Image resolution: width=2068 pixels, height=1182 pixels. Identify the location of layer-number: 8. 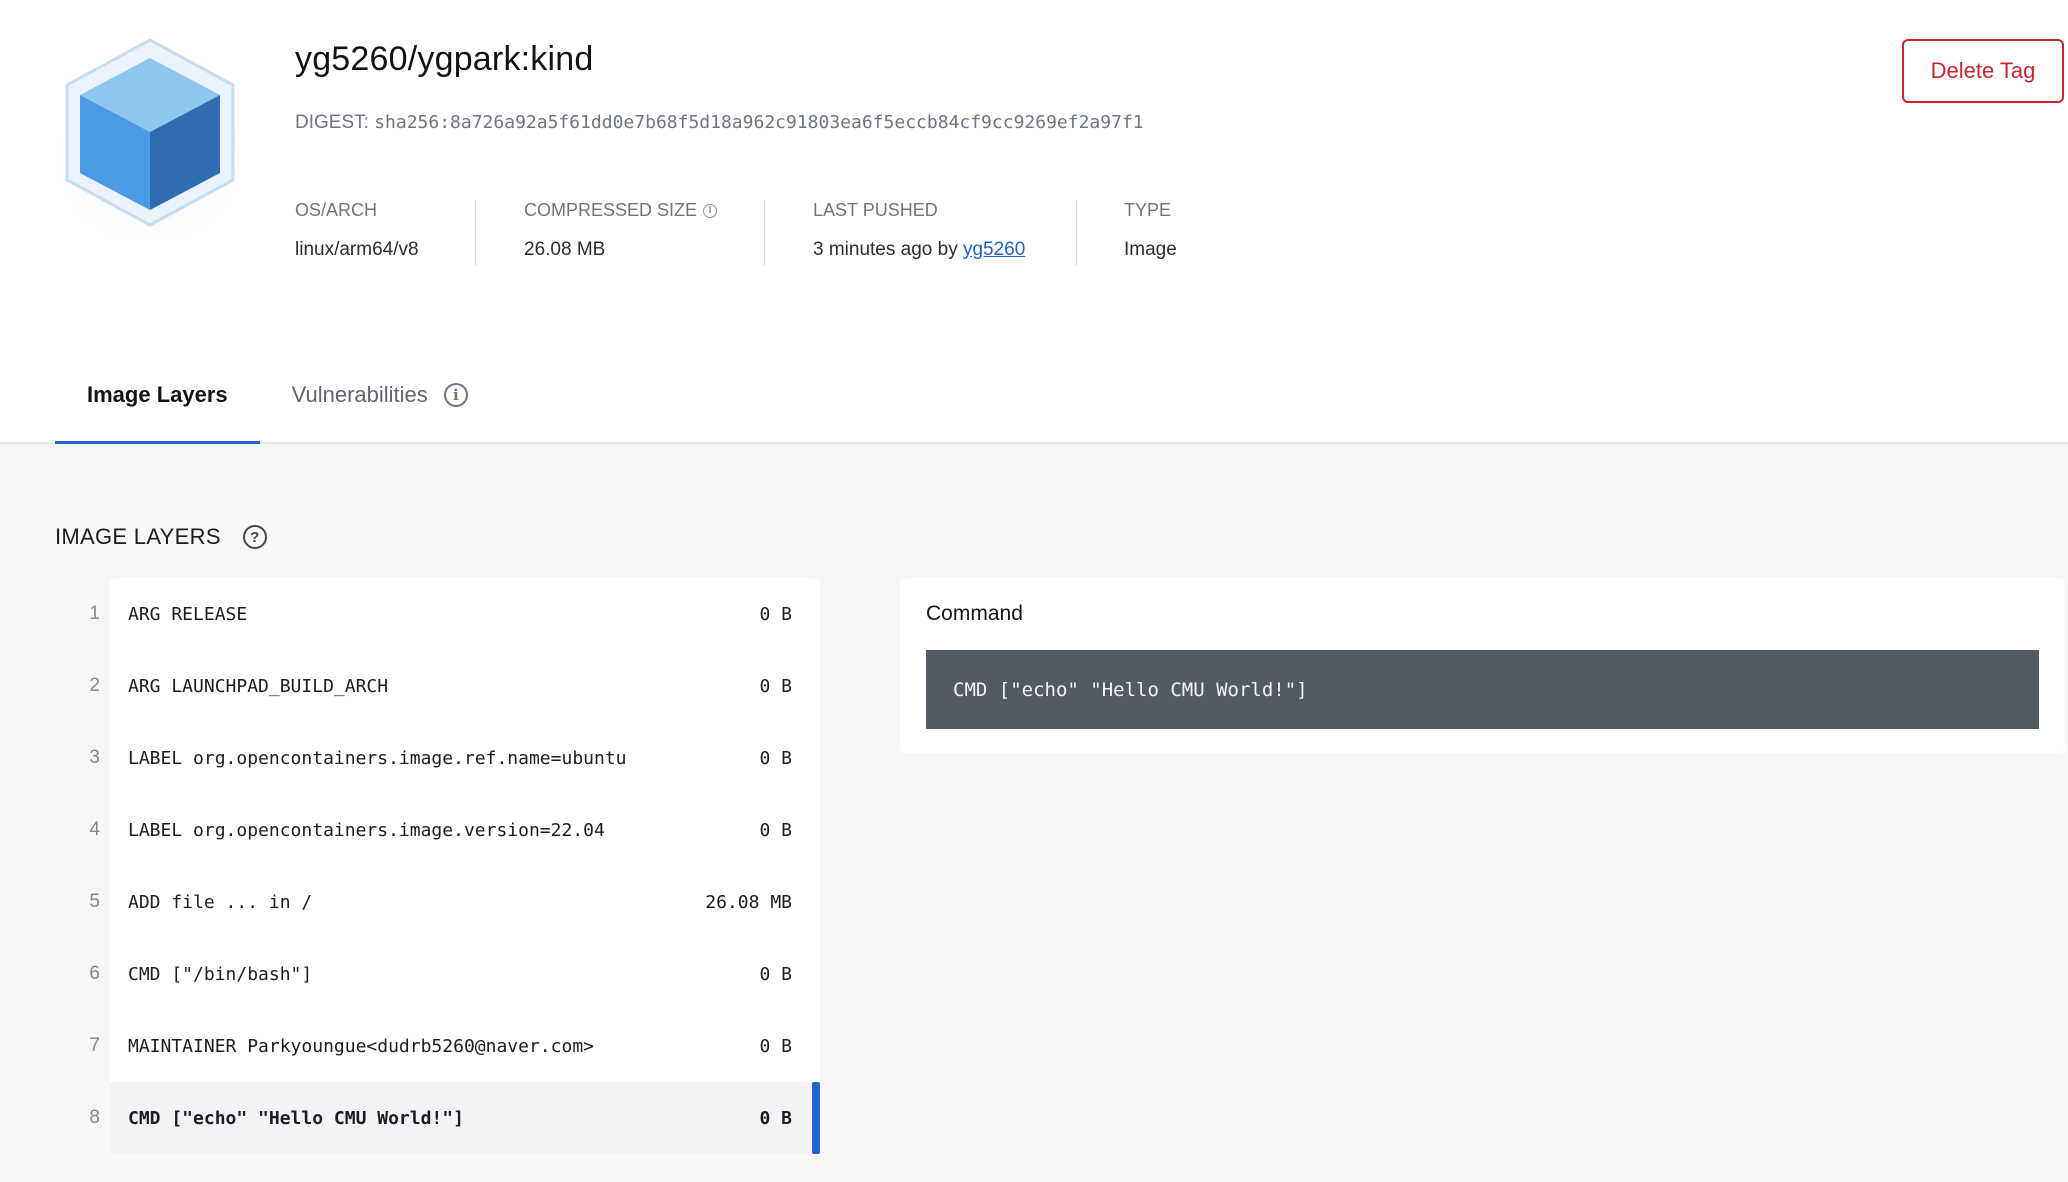
(82, 1118).